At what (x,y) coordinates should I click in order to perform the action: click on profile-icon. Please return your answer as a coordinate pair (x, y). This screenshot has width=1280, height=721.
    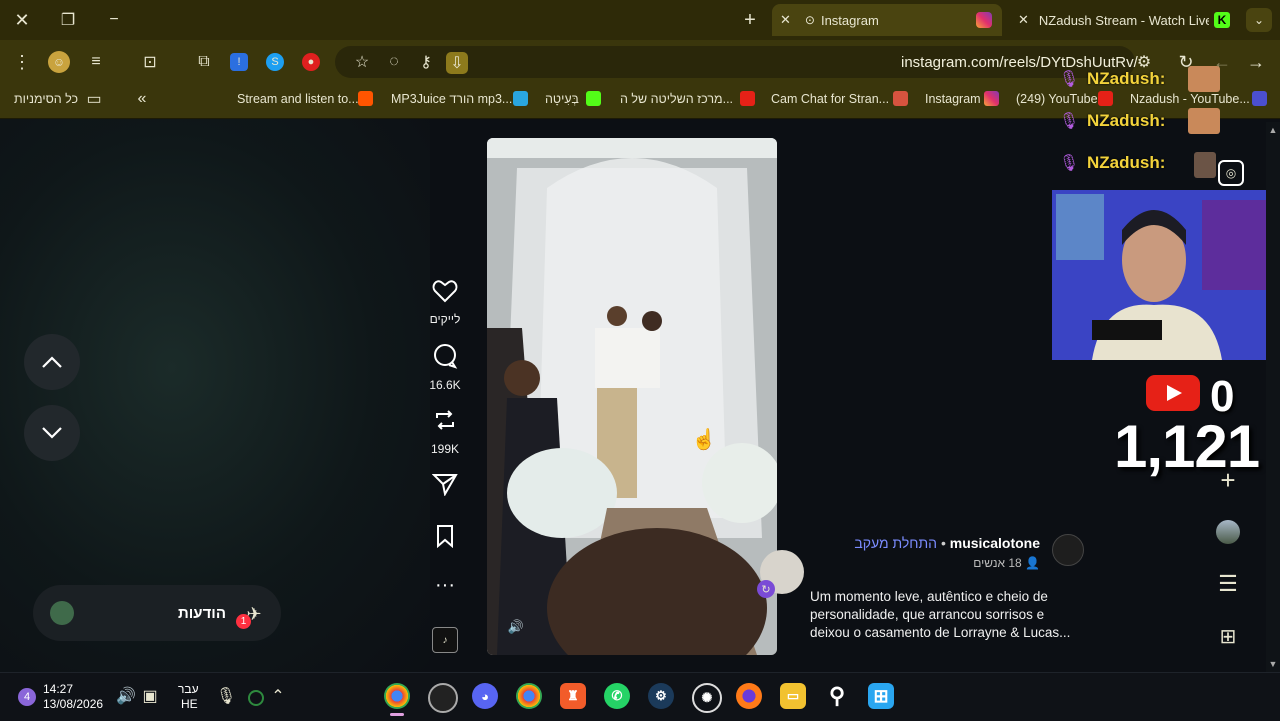
    Looking at the image, I should click on (1228, 532).